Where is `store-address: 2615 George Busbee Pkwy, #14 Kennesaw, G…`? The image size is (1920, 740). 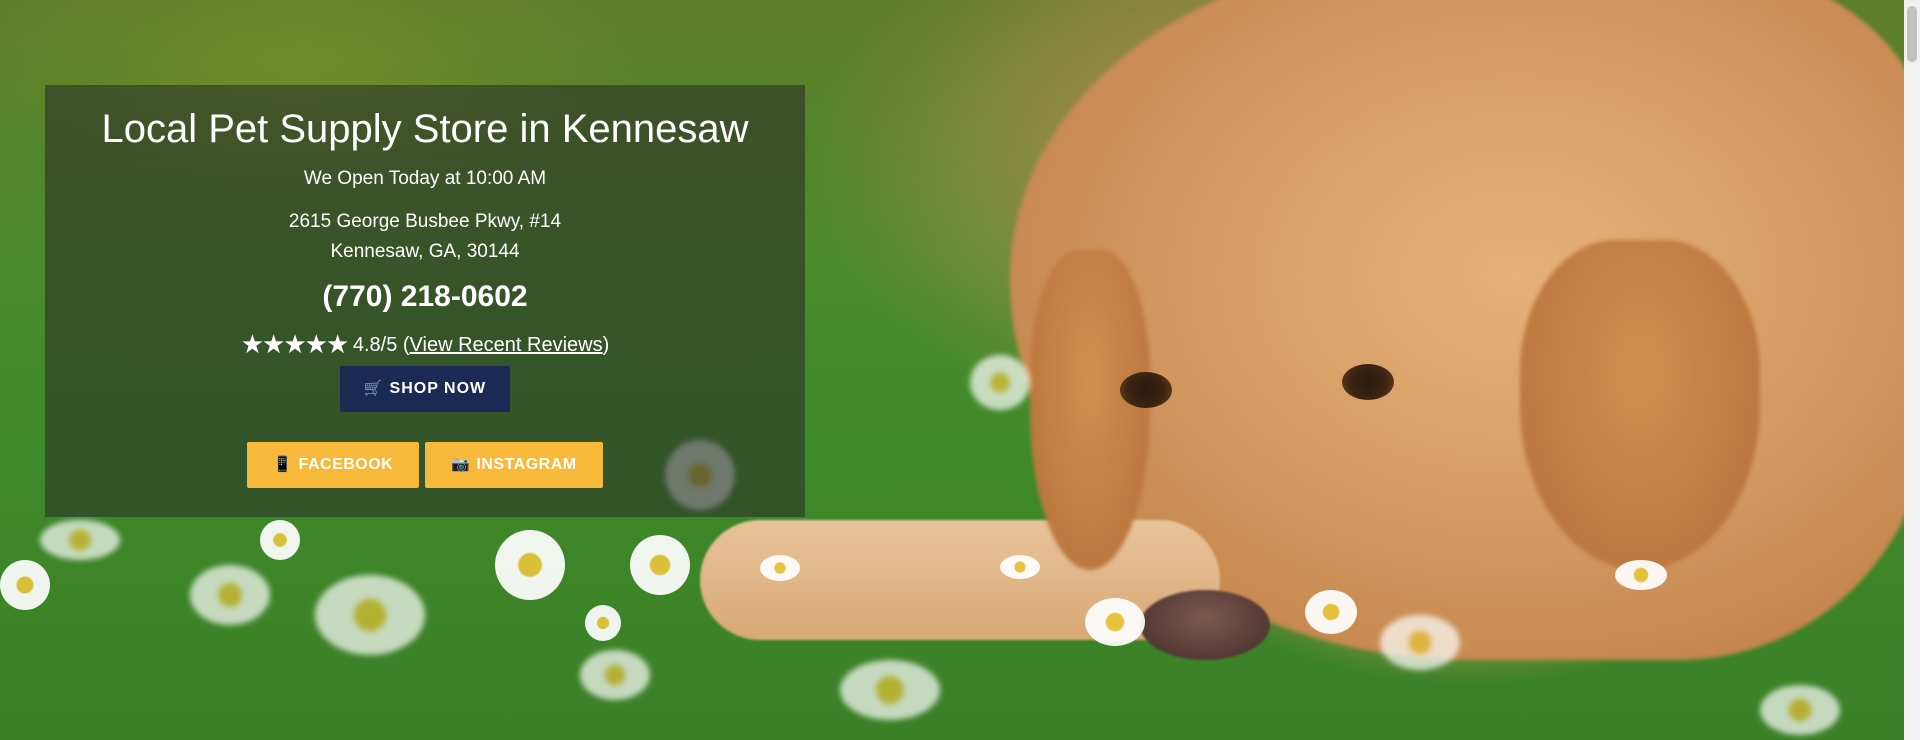
store-address: 2615 George Busbee Pkwy, #14 Kennesaw, G… is located at coordinates (425, 237).